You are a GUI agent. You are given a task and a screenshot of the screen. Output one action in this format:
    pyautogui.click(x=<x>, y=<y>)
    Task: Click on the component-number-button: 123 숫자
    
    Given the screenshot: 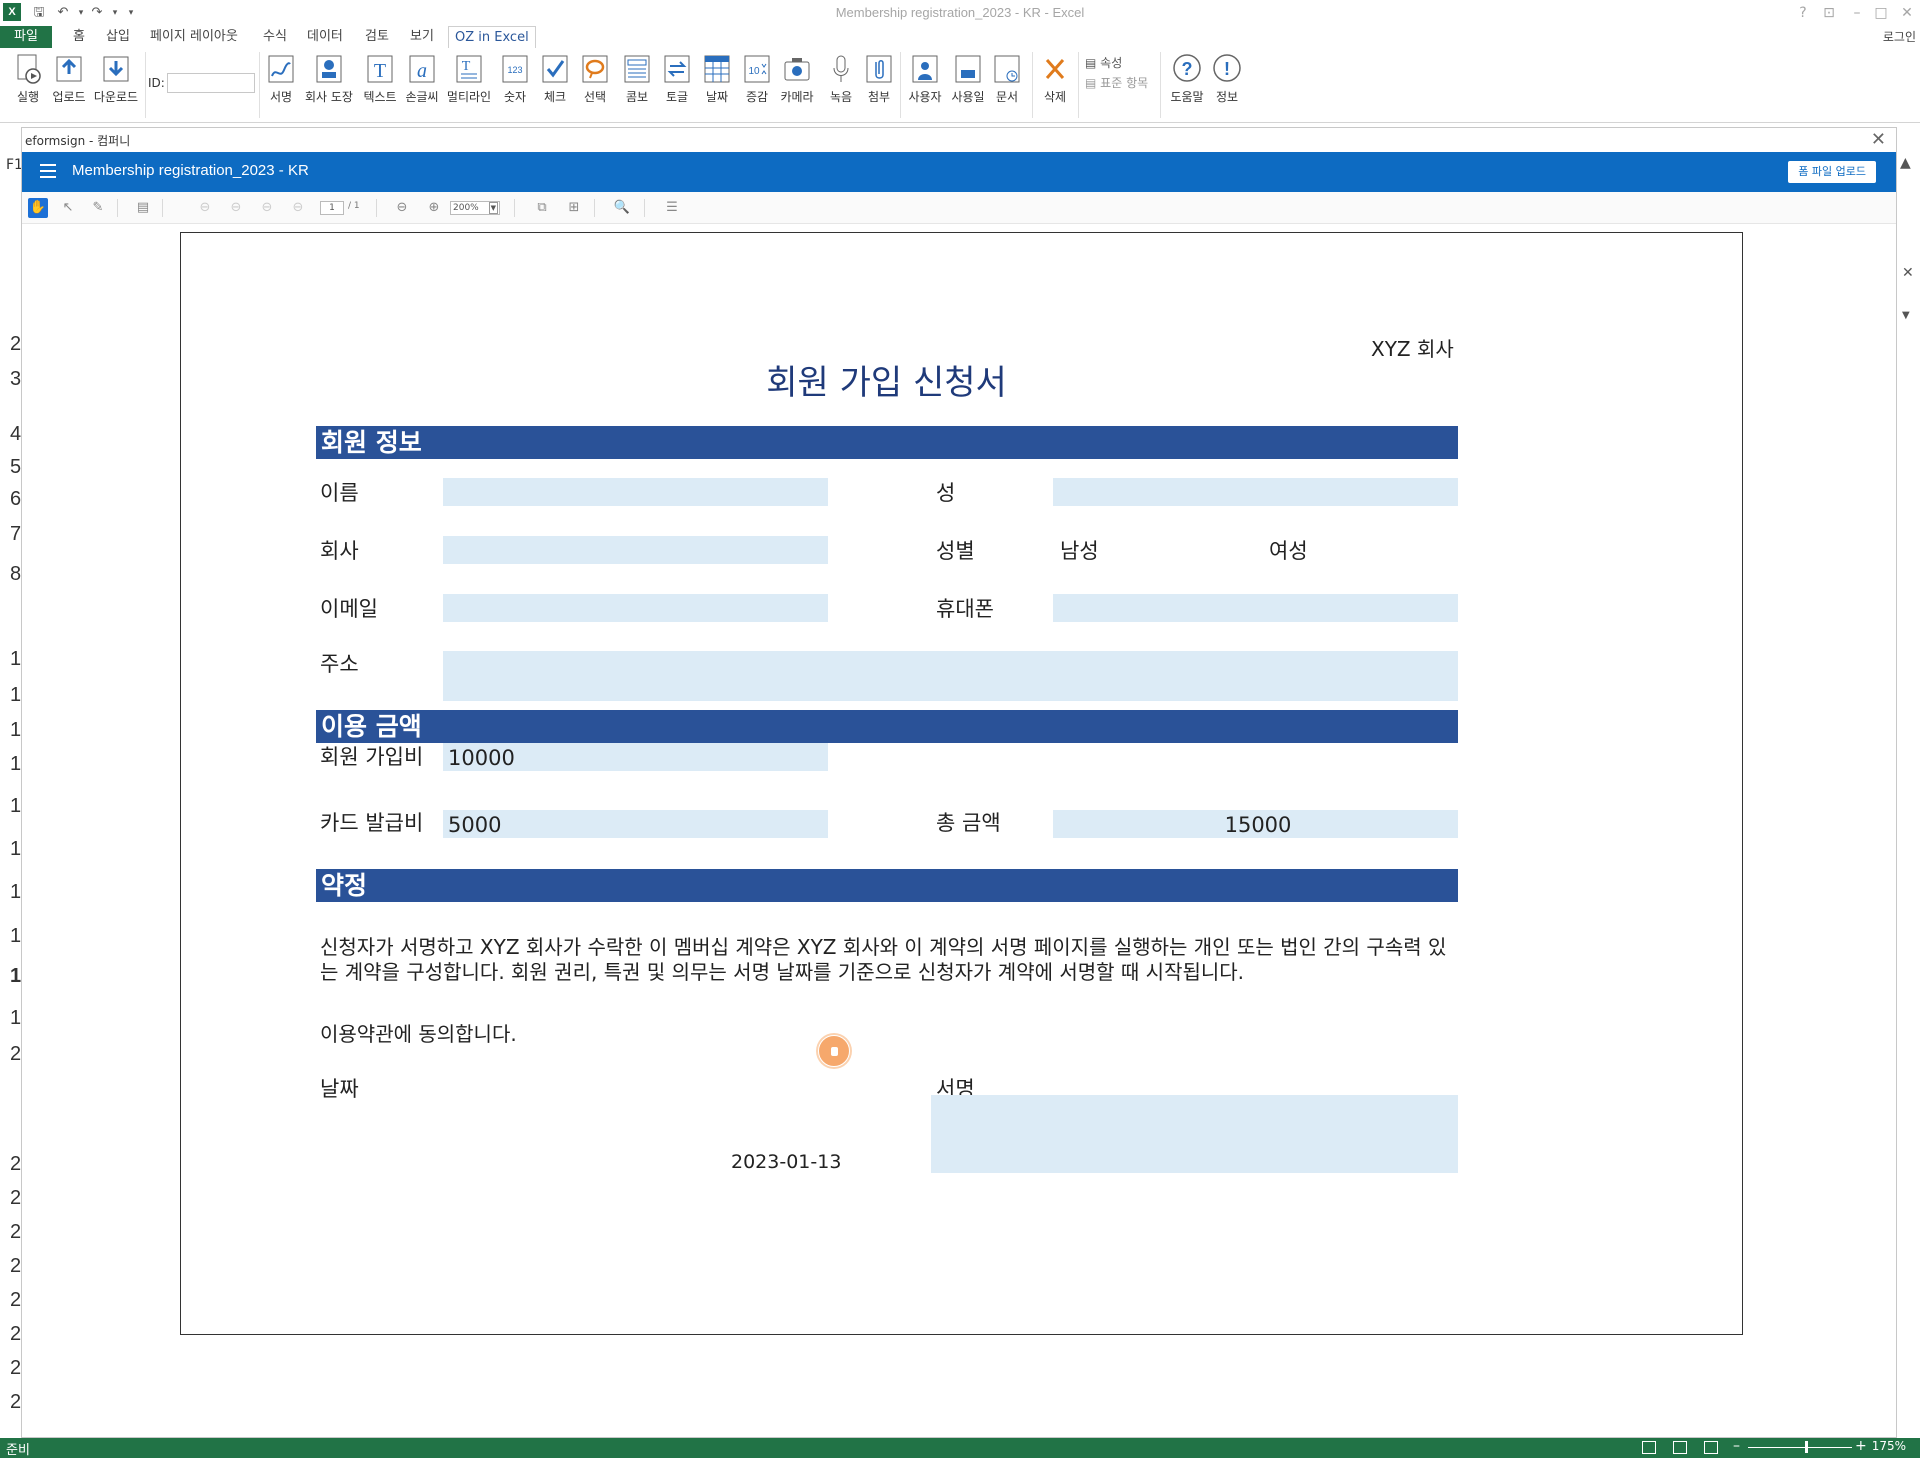 What is the action you would take?
    pyautogui.click(x=515, y=83)
    